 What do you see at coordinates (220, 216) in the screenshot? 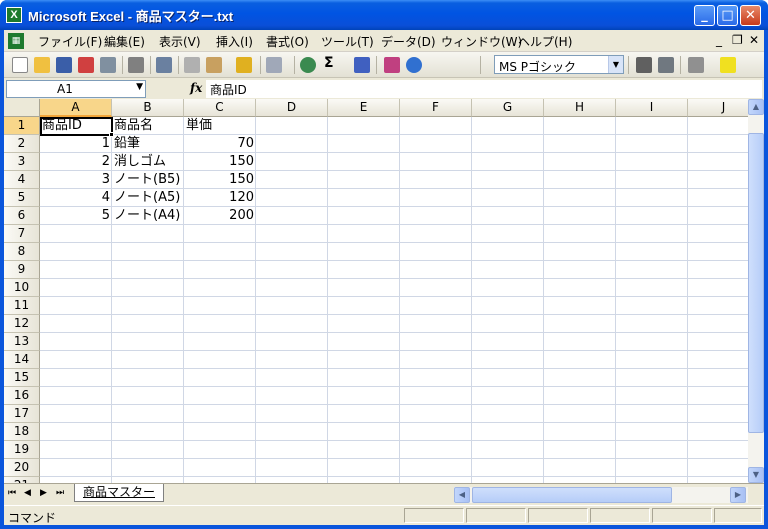
I see `cell: 200` at bounding box center [220, 216].